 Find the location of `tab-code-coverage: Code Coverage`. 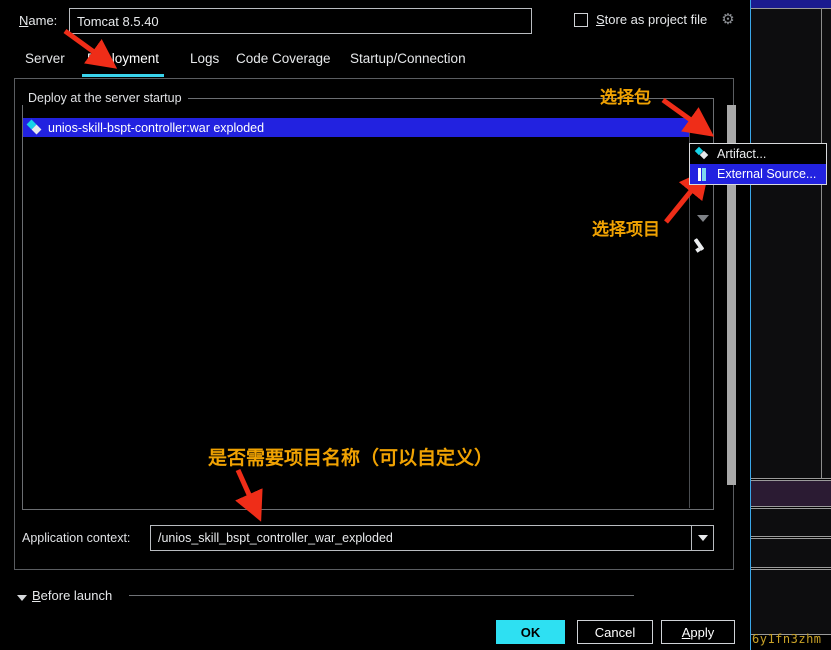

tab-code-coverage: Code Coverage is located at coordinates (283, 61).